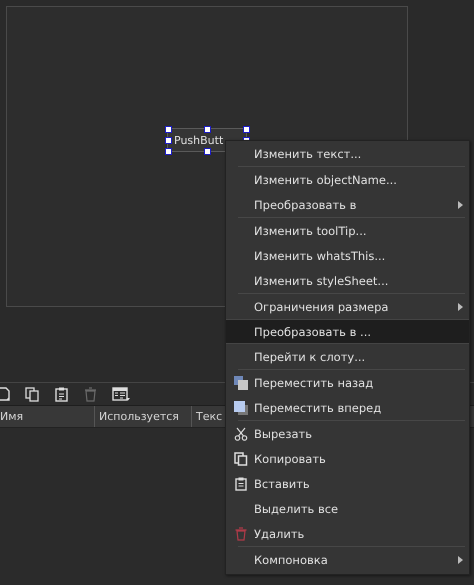 This screenshot has height=585, width=474. What do you see at coordinates (347, 559) in the screenshot?
I see `menu-item: Компоновка` at bounding box center [347, 559].